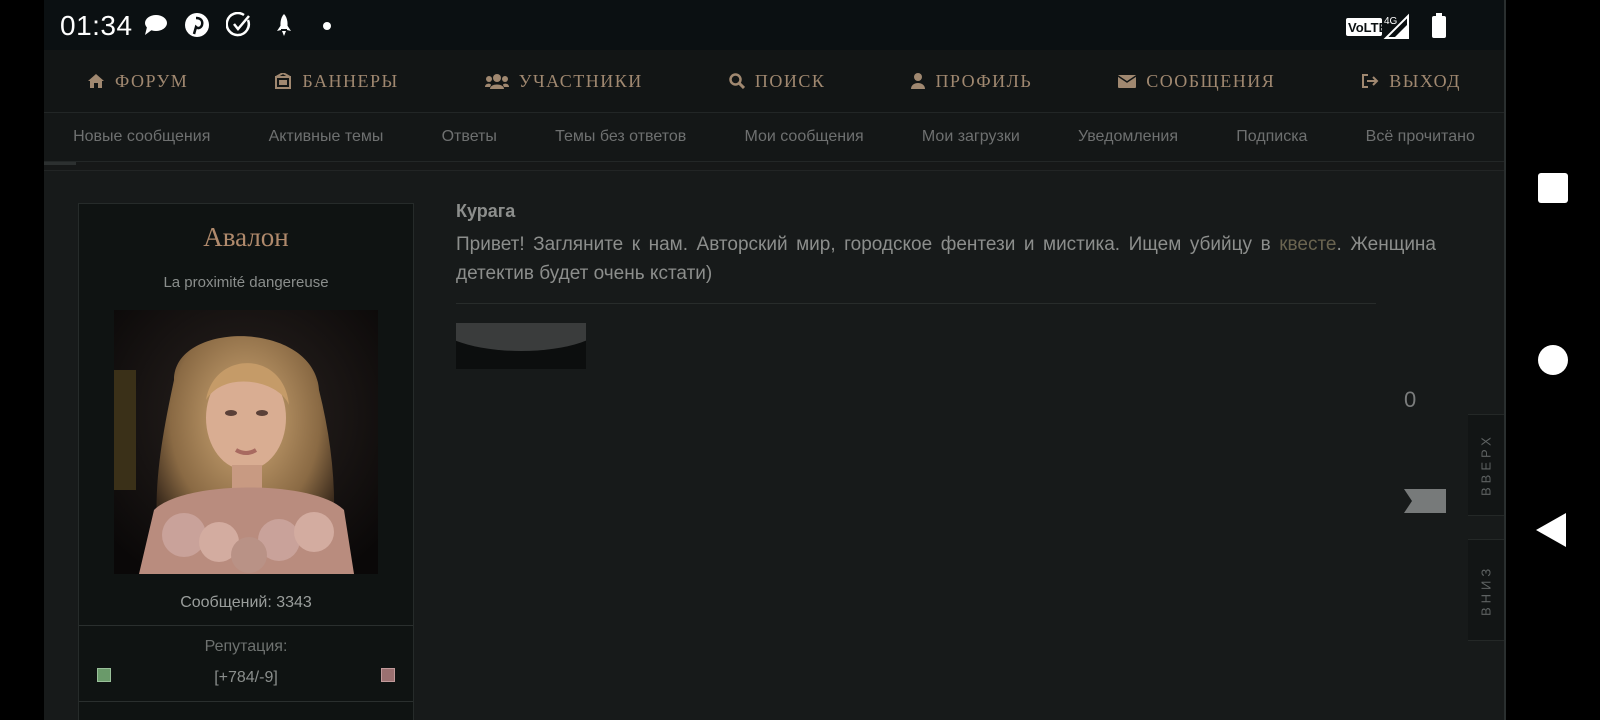 The width and height of the screenshot is (1600, 720). Describe the element at coordinates (1551, 530) in the screenshot. I see `back-button` at that location.